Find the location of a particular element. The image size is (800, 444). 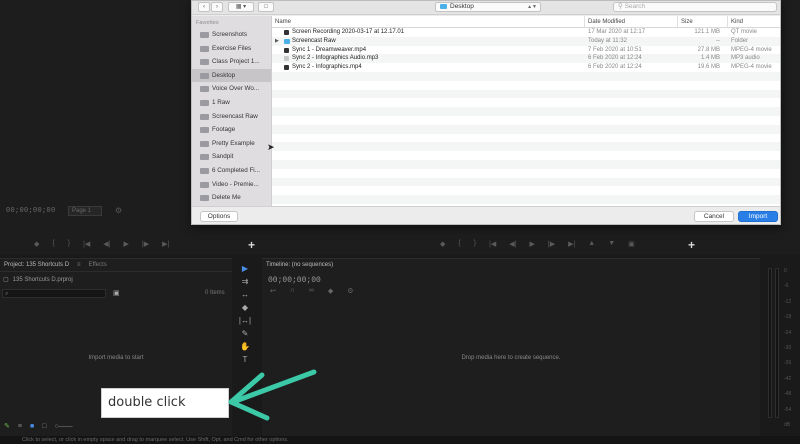

sidebar-item-desktop: Desktop is located at coordinates (231, 75).